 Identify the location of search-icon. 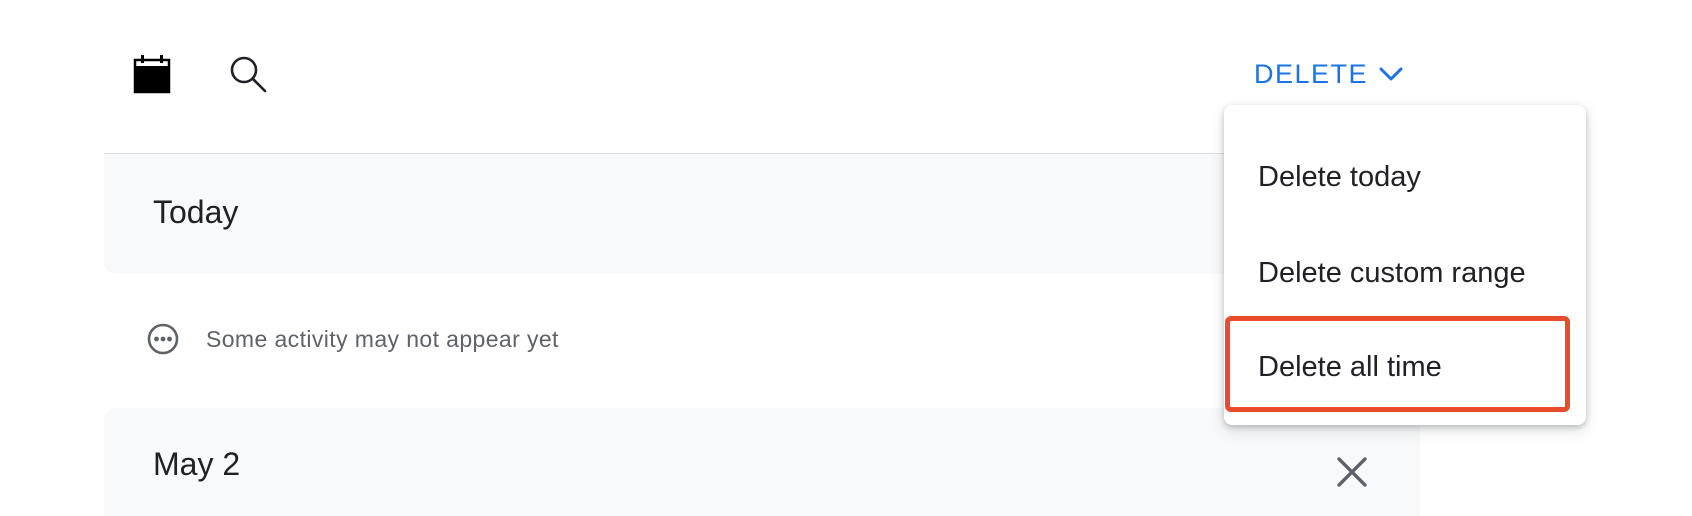
(248, 74).